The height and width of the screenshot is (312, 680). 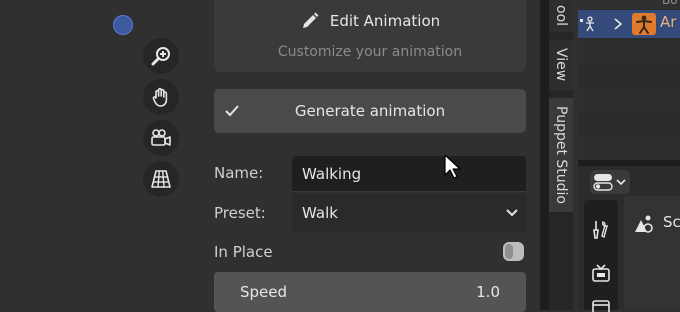 I want to click on editor-type-dropdown, so click(x=610, y=182).